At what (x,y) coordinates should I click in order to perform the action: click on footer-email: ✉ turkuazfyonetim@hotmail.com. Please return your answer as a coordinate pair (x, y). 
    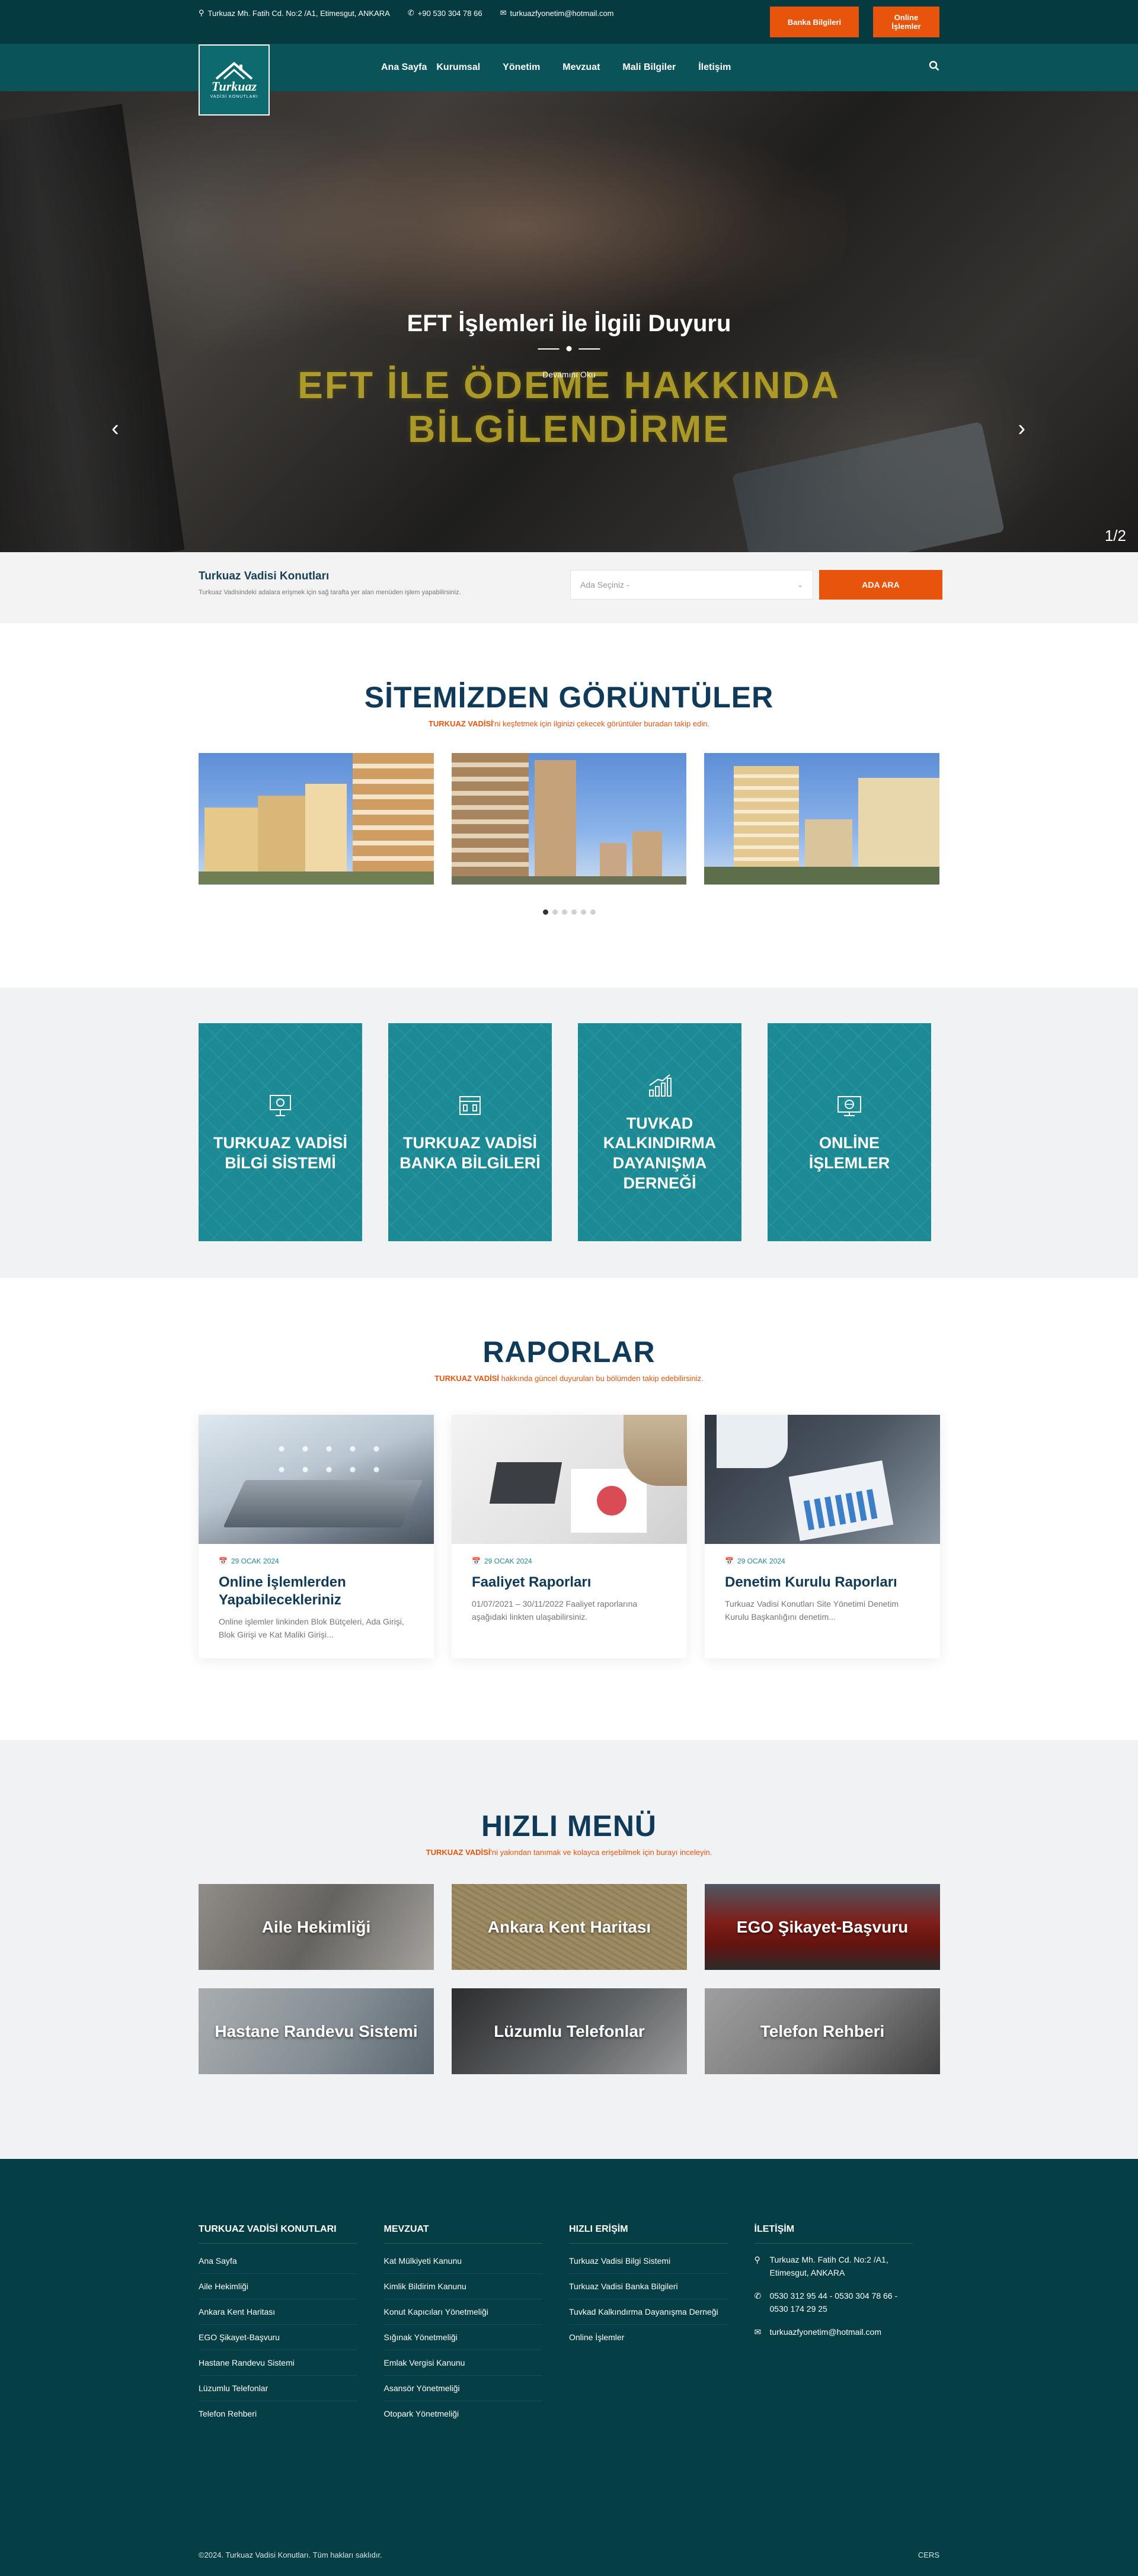
    Looking at the image, I should click on (834, 2331).